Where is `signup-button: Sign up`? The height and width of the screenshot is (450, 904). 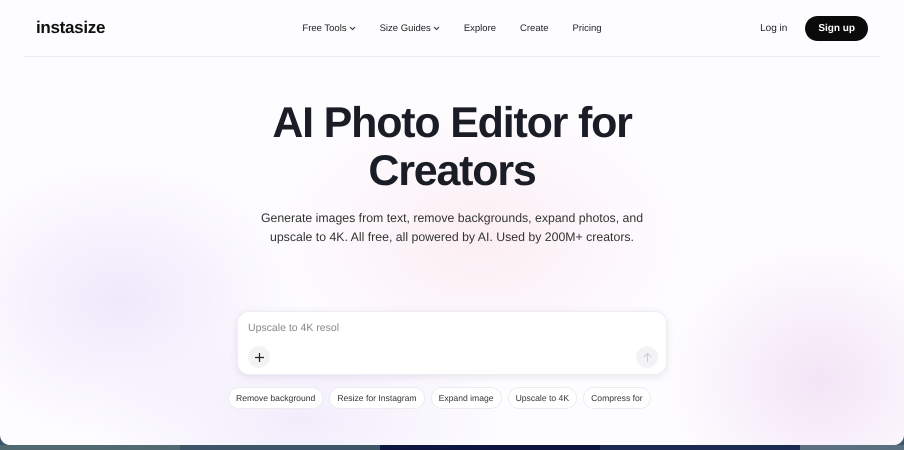 signup-button: Sign up is located at coordinates (836, 28).